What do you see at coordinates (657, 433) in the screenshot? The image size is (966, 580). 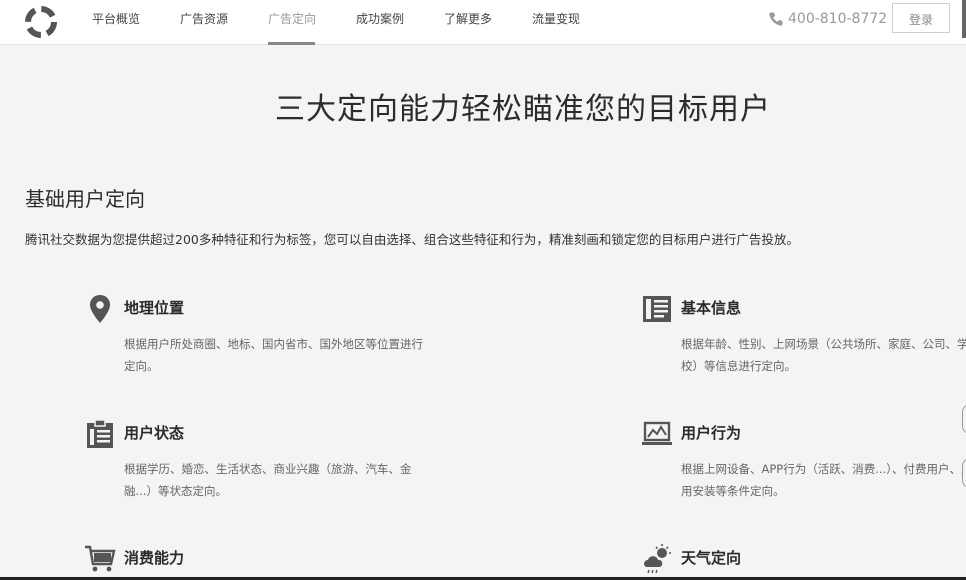 I see `laptop-chart-icon` at bounding box center [657, 433].